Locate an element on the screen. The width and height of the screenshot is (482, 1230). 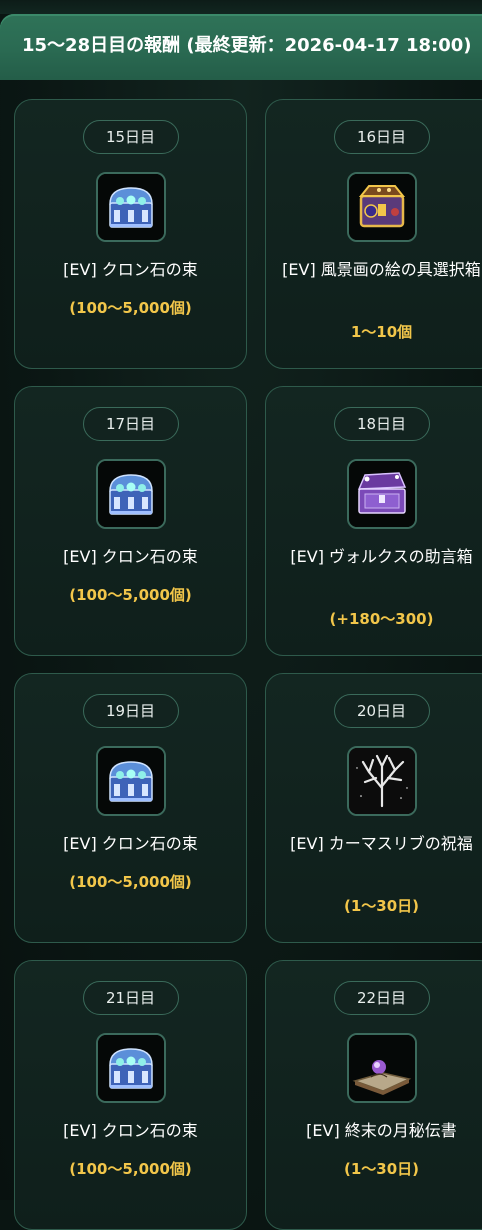
reward-card-day-21: 21日目 [EV] クロン石の束 (100〜5,000個) is located at coordinates (130, 1095).